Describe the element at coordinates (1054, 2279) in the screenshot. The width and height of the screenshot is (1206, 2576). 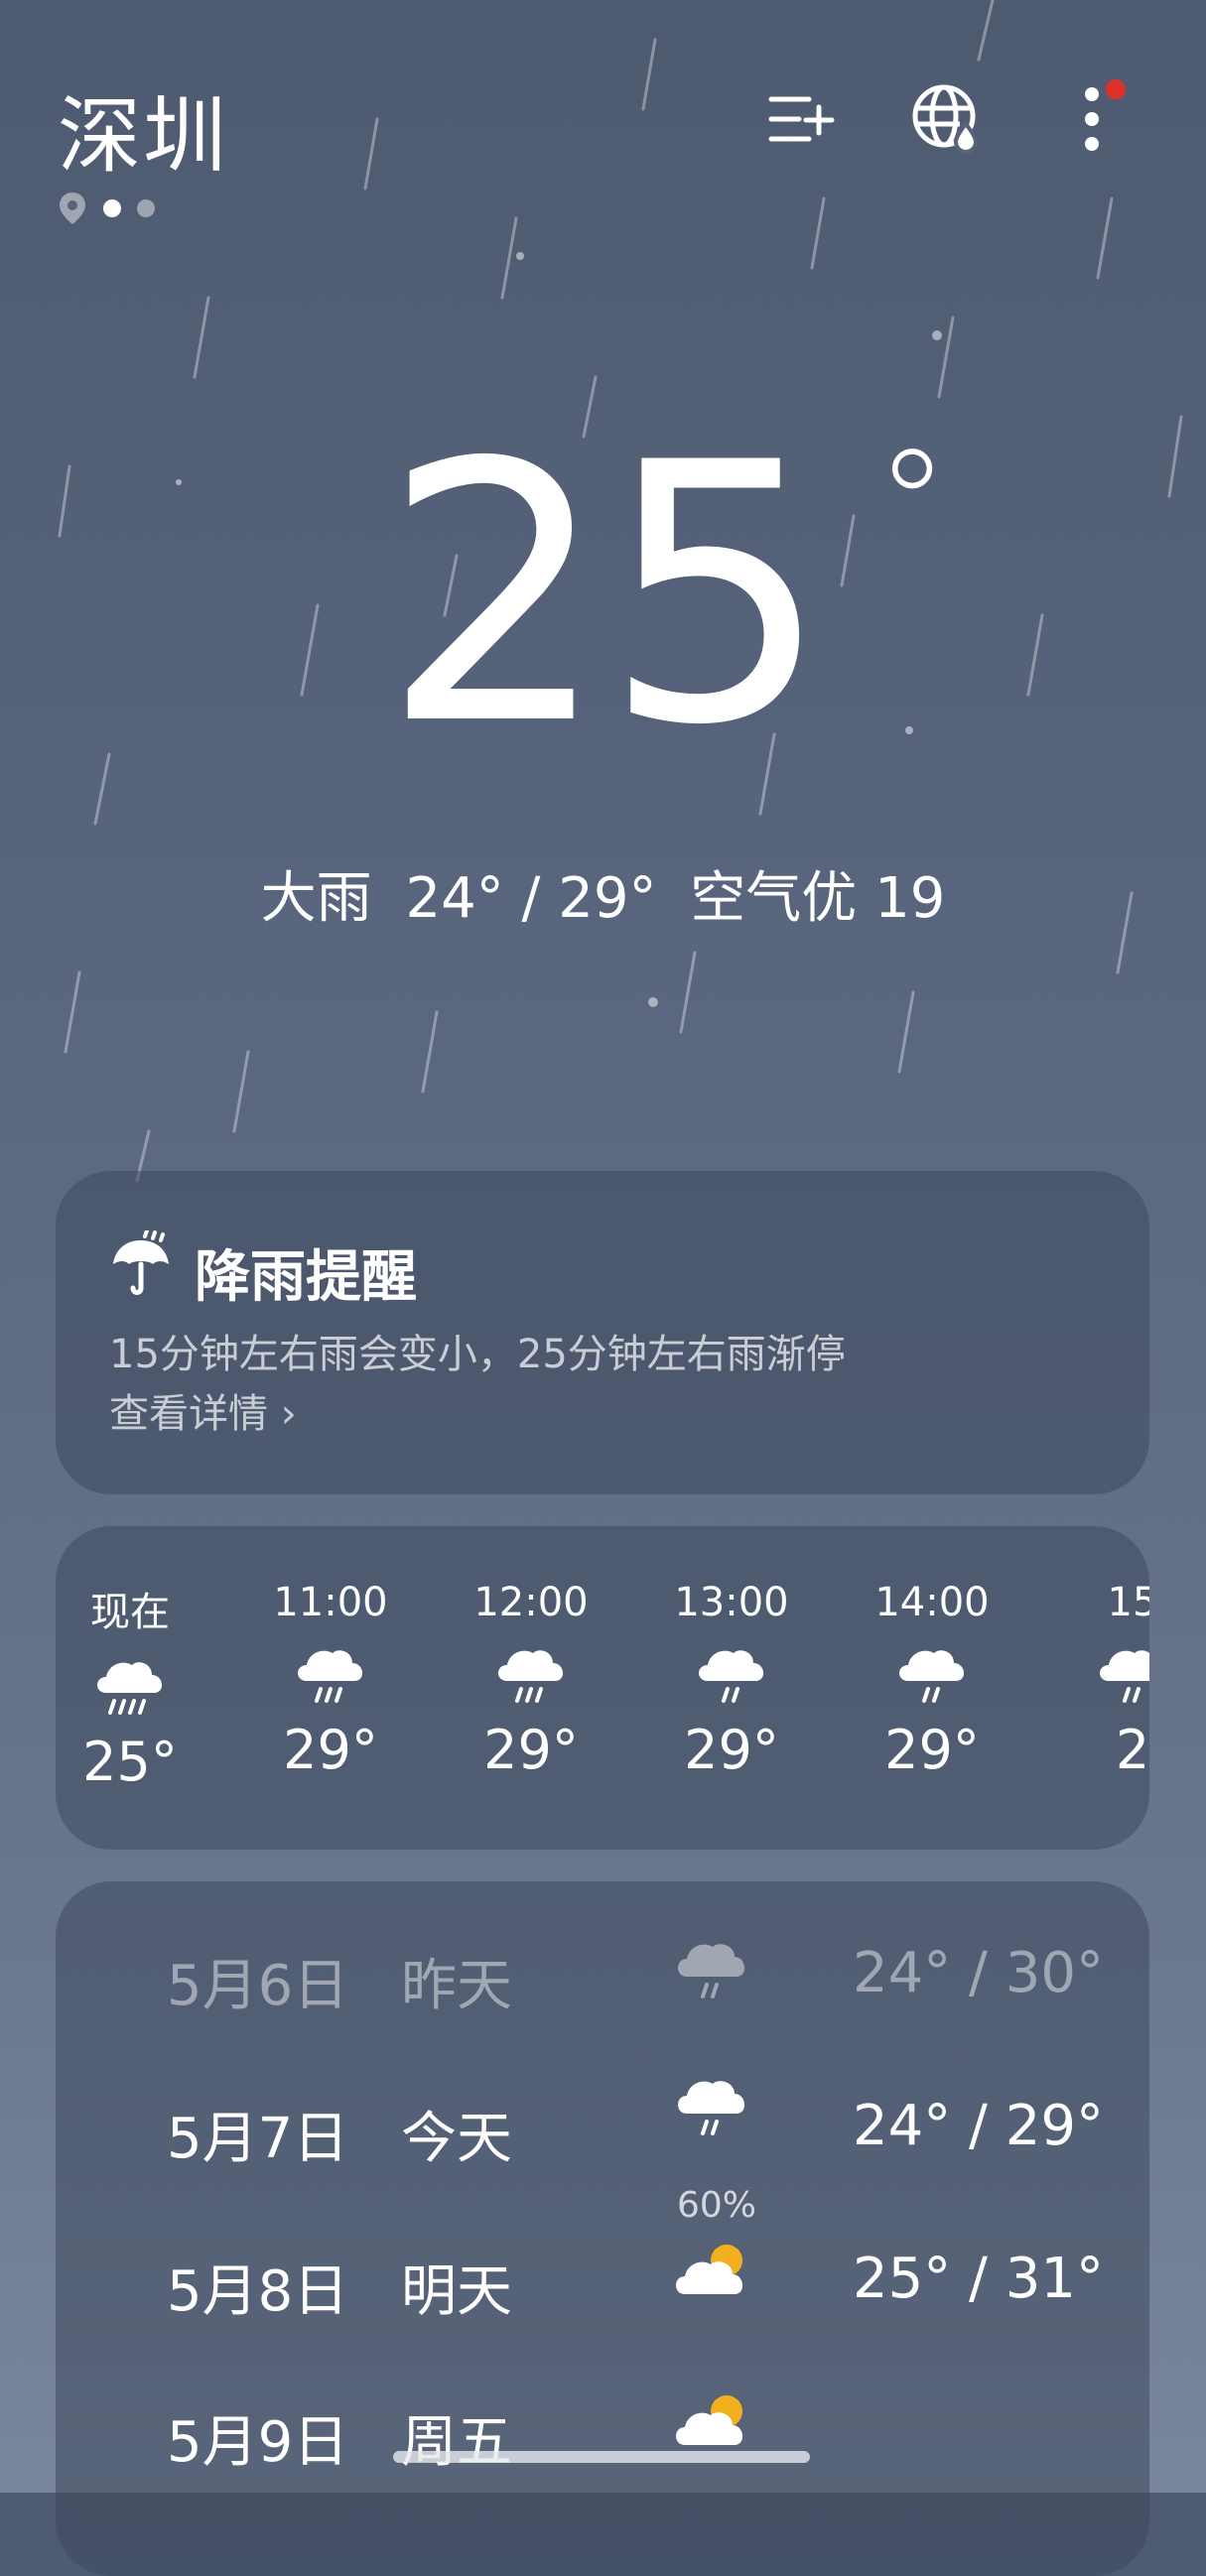
I see `day-high: 31°` at that location.